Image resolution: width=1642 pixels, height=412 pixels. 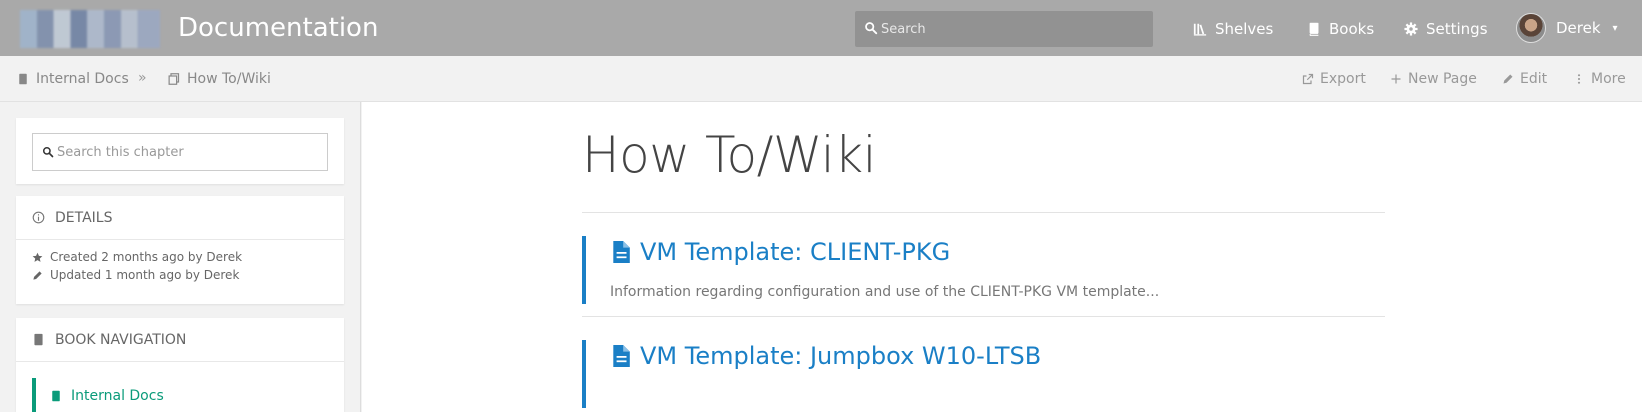 What do you see at coordinates (1308, 79) in the screenshot?
I see `export-icon` at bounding box center [1308, 79].